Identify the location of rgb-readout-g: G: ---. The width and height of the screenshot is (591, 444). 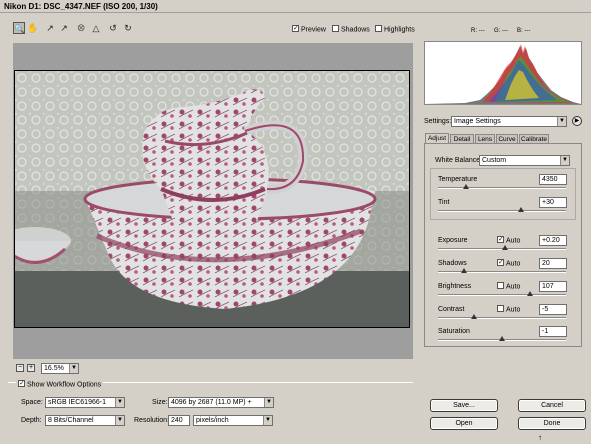
(501, 31).